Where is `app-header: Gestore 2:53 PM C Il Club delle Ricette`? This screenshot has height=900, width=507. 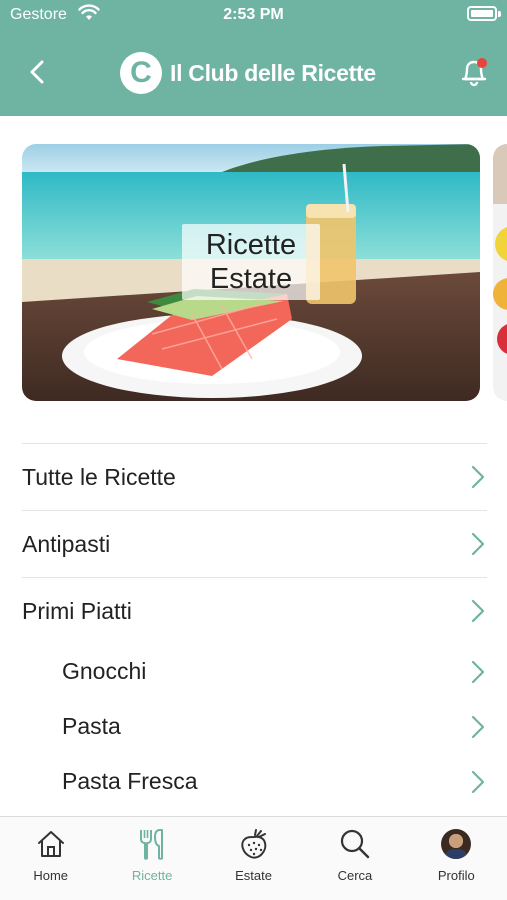
app-header: Gestore 2:53 PM C Il Club delle Ricette is located at coordinates (253, 58).